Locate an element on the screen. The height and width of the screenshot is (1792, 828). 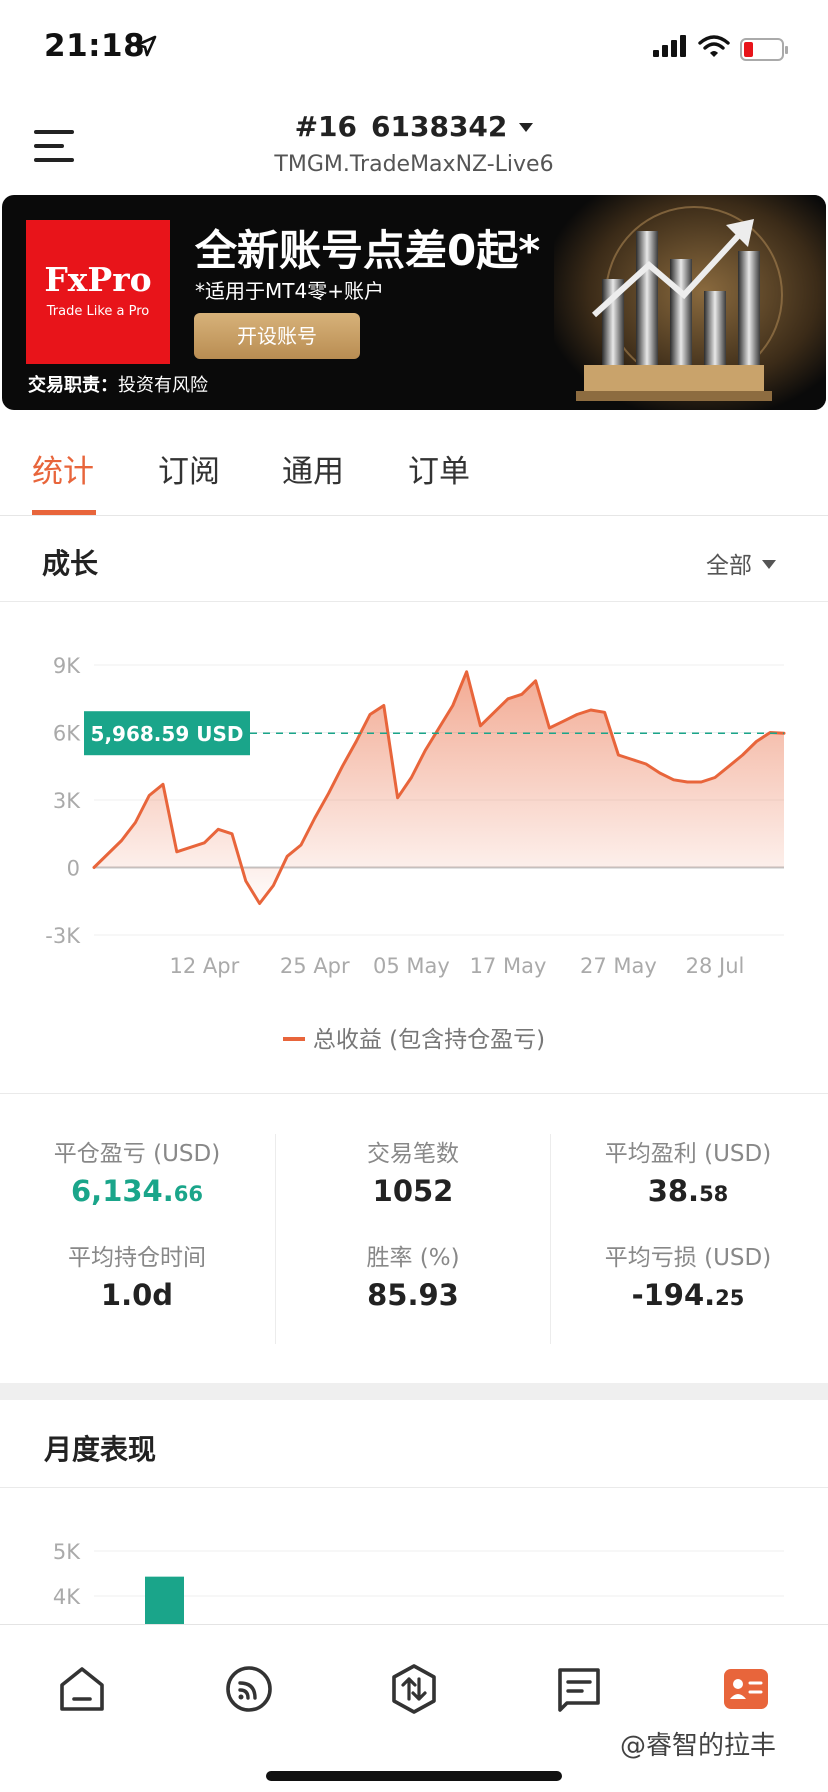
range-value: 全部 is located at coordinates (729, 566).